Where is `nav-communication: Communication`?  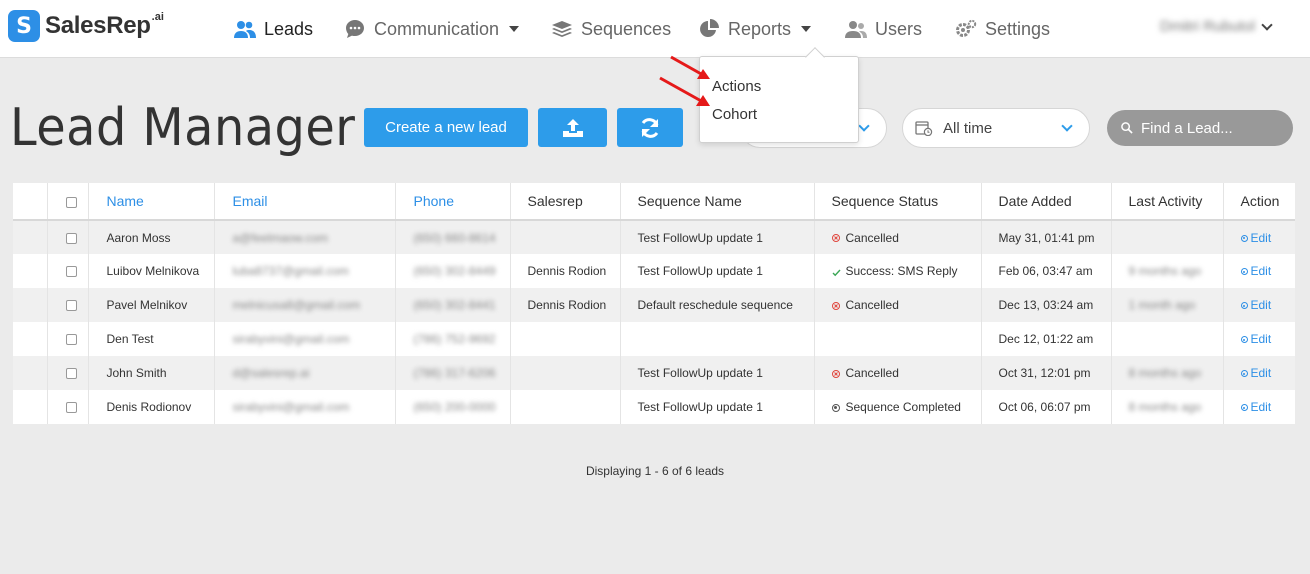
nav-communication: Communication is located at coordinates (432, 29).